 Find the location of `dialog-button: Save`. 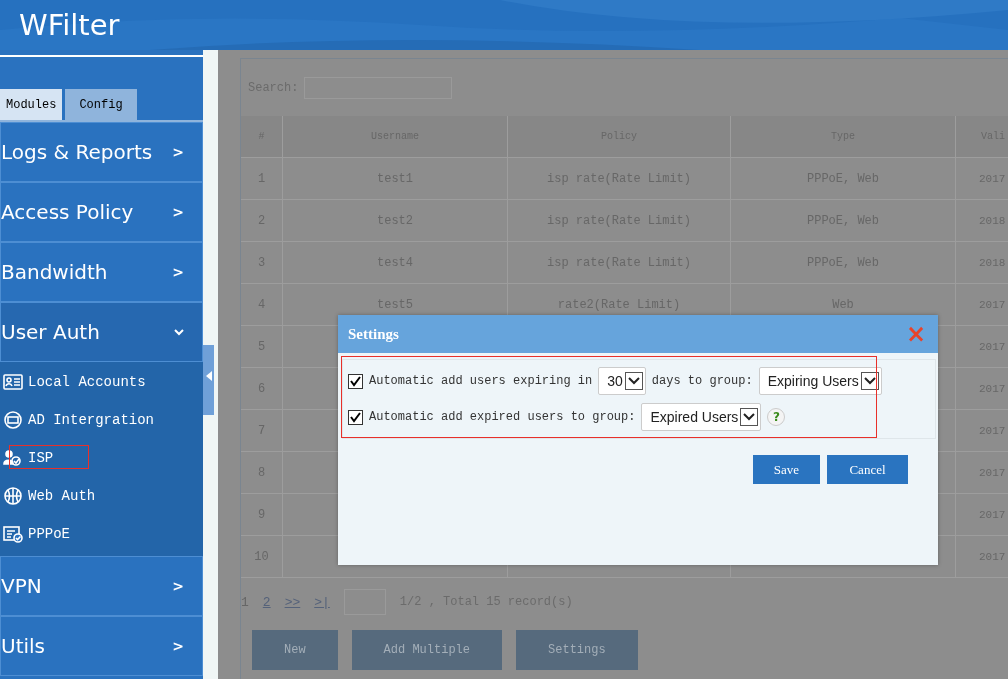

dialog-button: Save is located at coordinates (786, 469).